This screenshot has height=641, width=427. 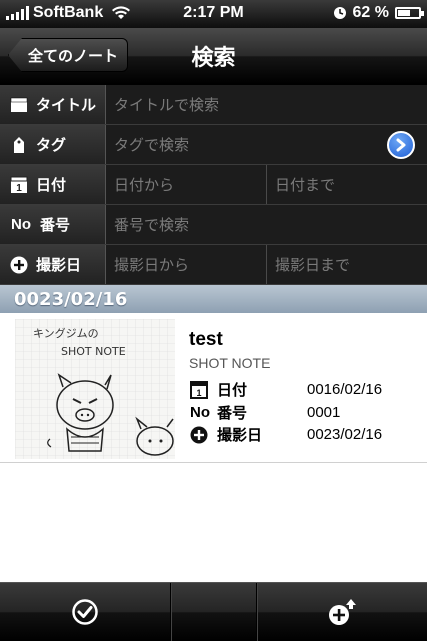 I want to click on section-header: 0023/02/16, so click(x=213, y=299).